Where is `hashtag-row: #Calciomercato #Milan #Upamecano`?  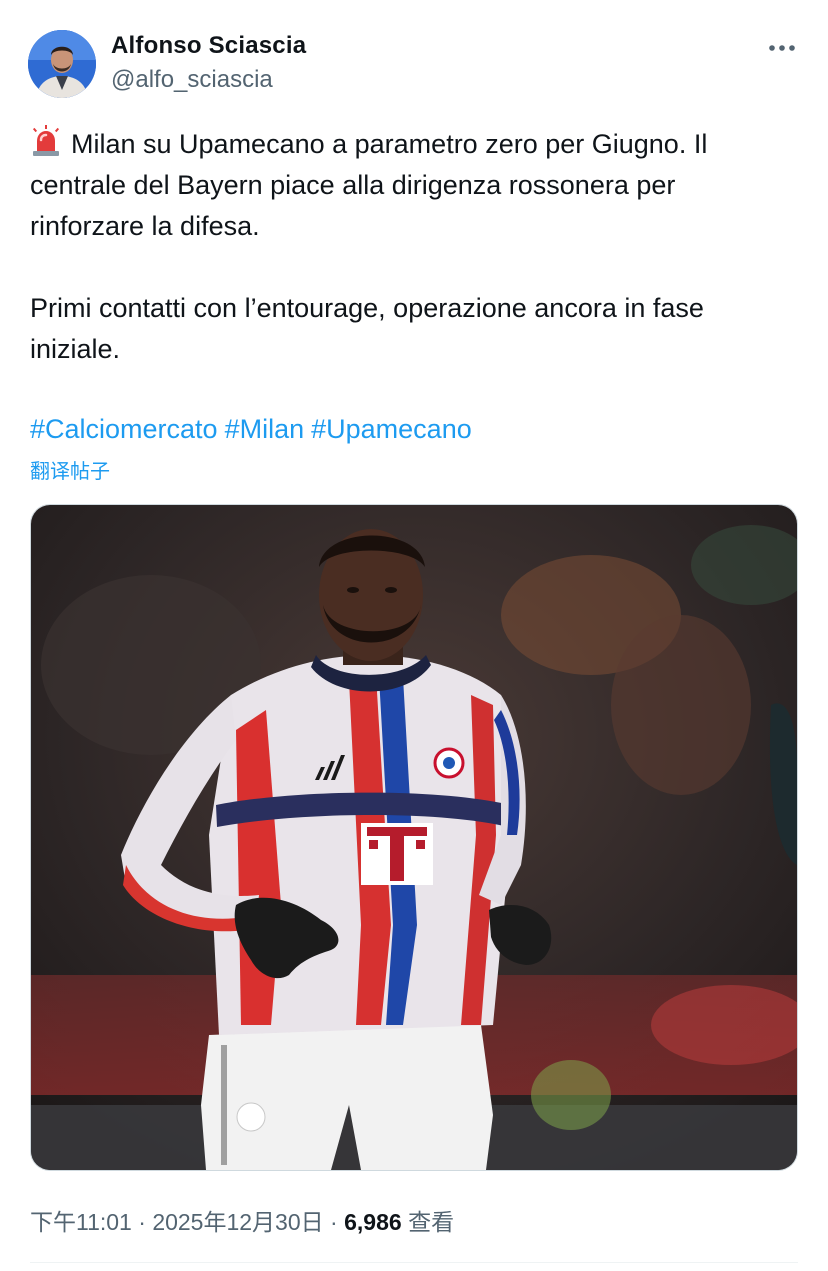
hashtag-row: #Calciomercato #Milan #Upamecano is located at coordinates (254, 429).